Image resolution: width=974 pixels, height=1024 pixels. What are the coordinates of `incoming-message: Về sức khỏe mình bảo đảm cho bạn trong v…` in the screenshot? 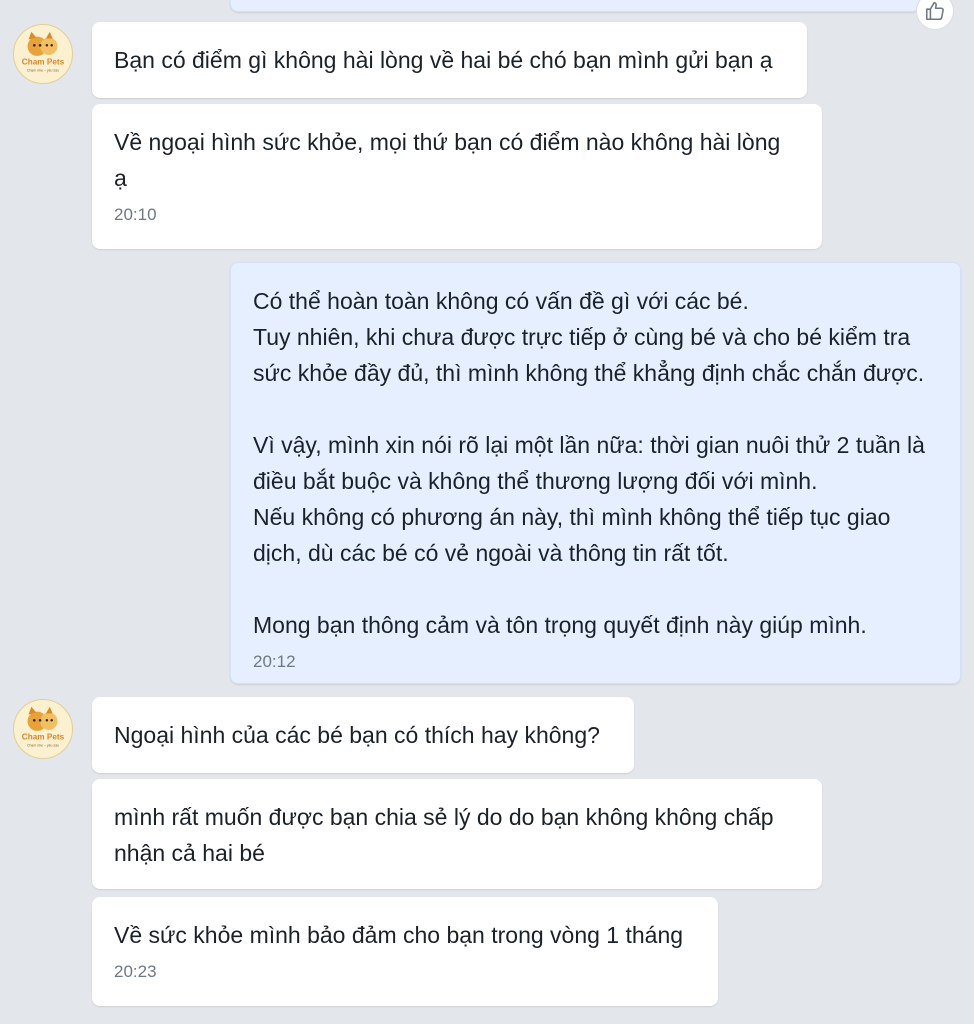 It's located at (405, 951).